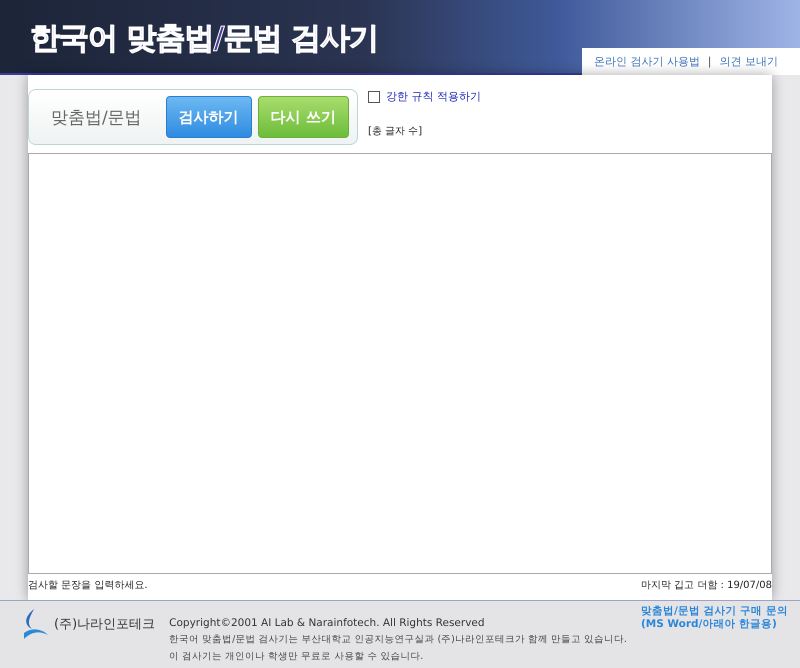  Describe the element at coordinates (96, 117) in the screenshot. I see `toolbar-label: 맞춤법/문법` at that location.